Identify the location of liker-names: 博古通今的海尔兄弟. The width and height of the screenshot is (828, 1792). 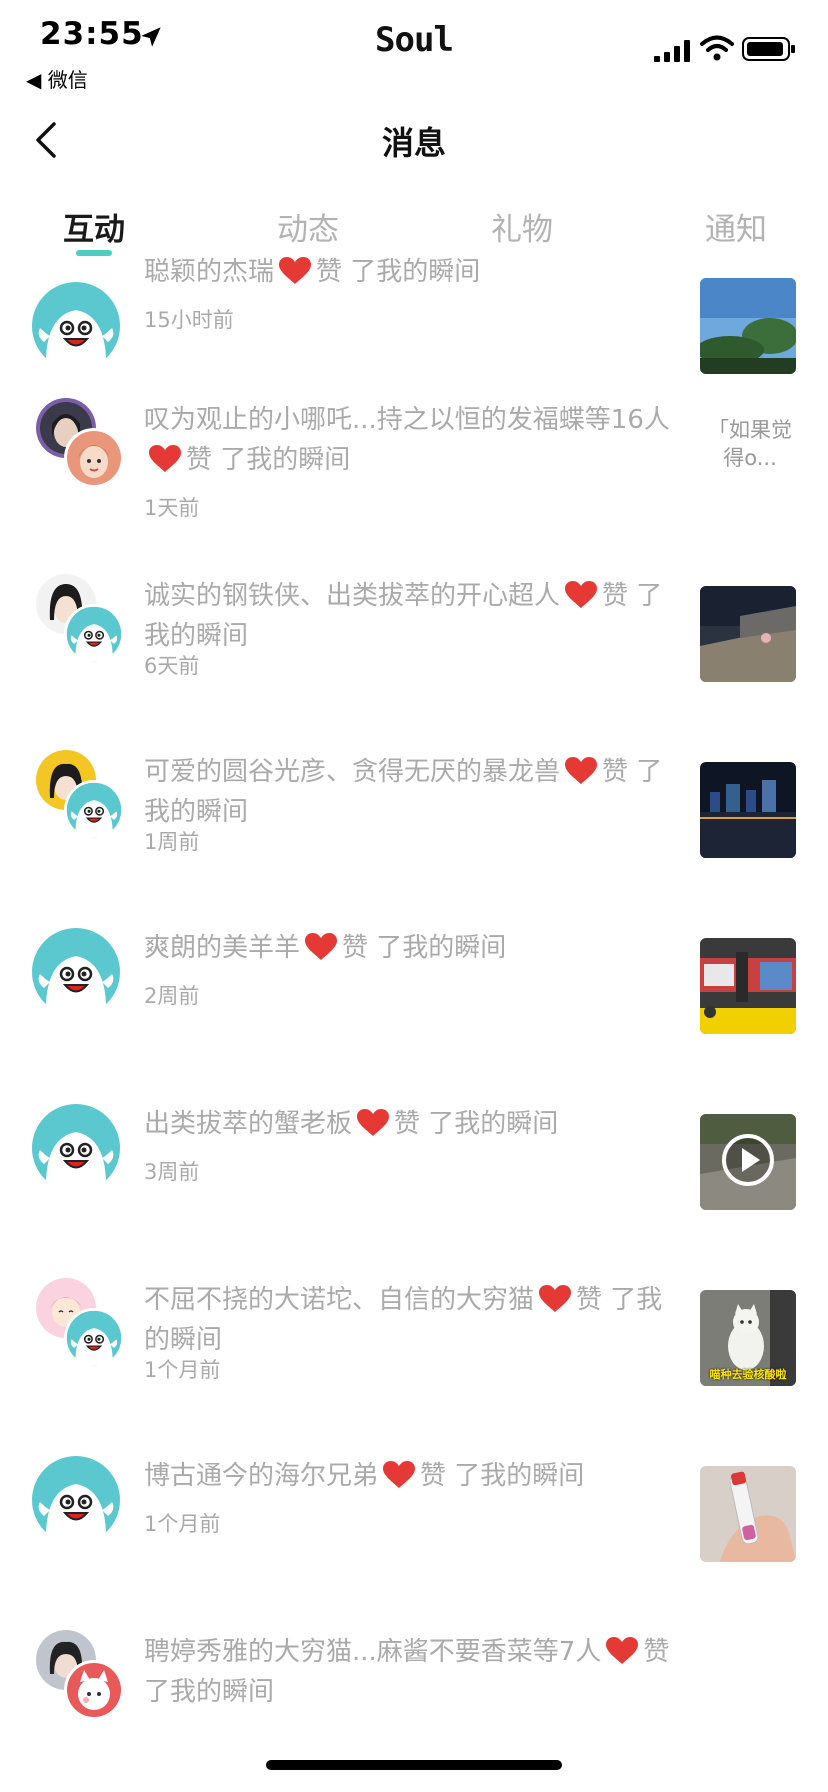
(261, 1476).